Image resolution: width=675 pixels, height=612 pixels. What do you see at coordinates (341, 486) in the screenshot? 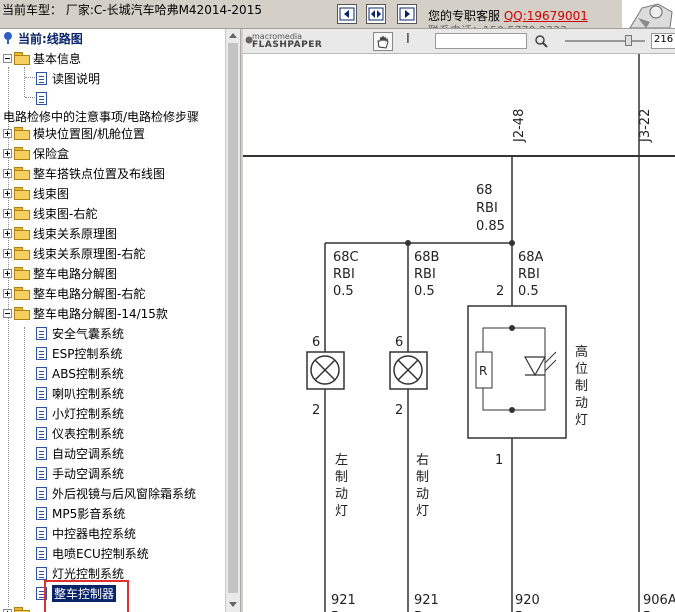
I see `left-brake-lamp-label: 左制动灯` at bounding box center [341, 486].